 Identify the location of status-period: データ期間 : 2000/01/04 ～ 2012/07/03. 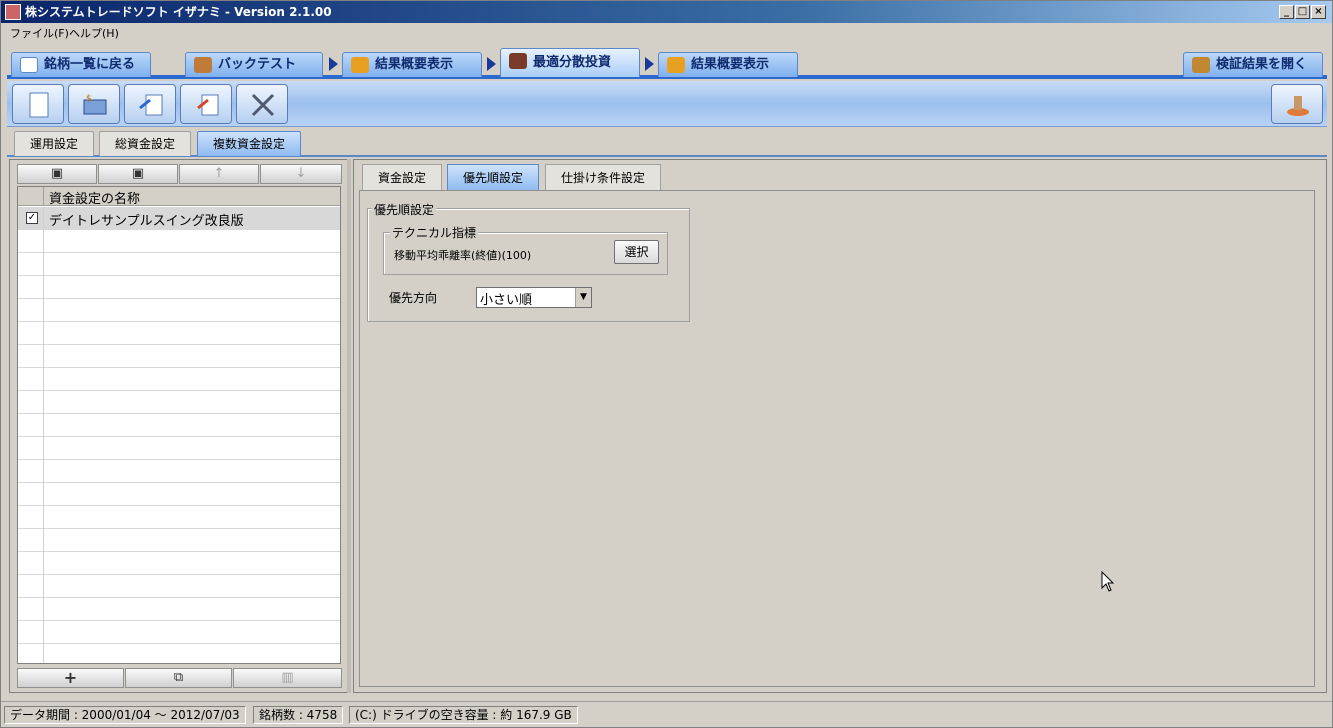
(125, 715).